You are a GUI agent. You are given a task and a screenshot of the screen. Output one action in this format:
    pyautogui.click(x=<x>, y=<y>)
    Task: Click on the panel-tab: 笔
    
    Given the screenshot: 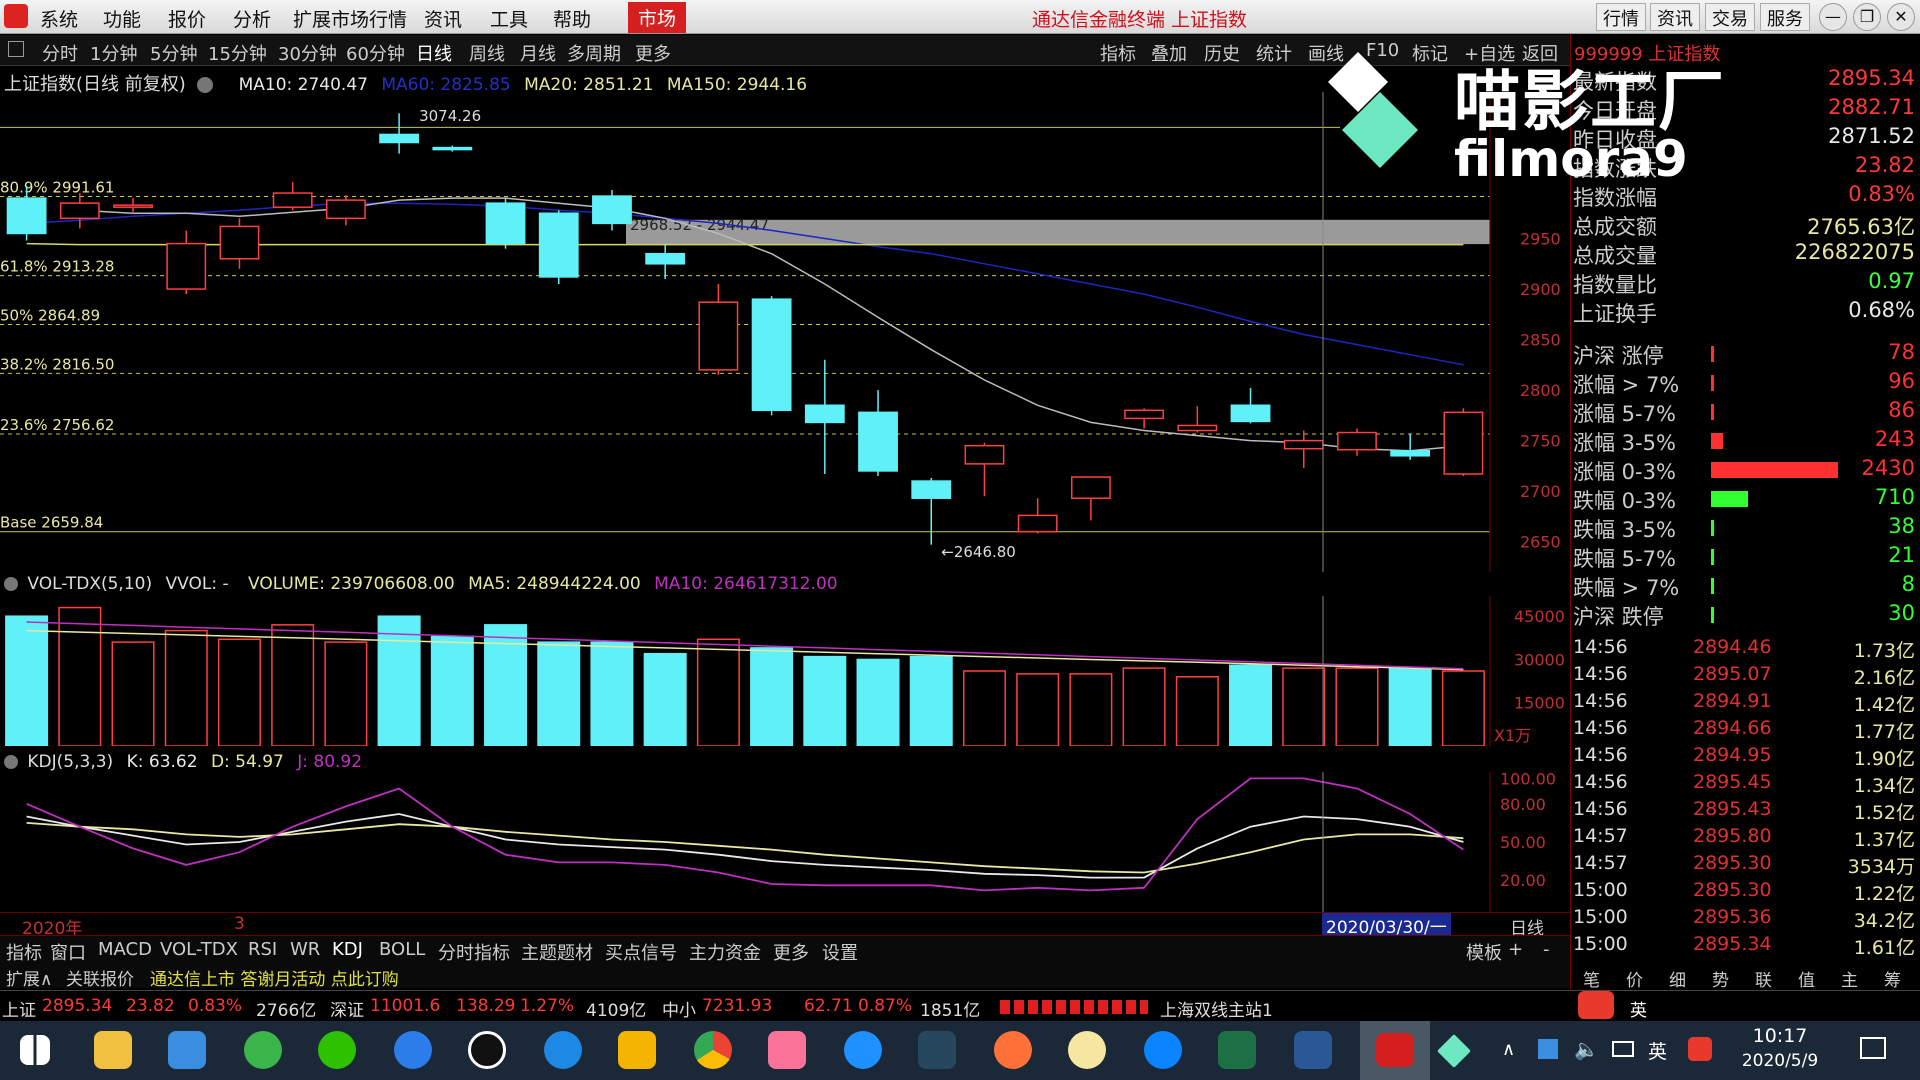 What is the action you would take?
    pyautogui.click(x=1591, y=978)
    